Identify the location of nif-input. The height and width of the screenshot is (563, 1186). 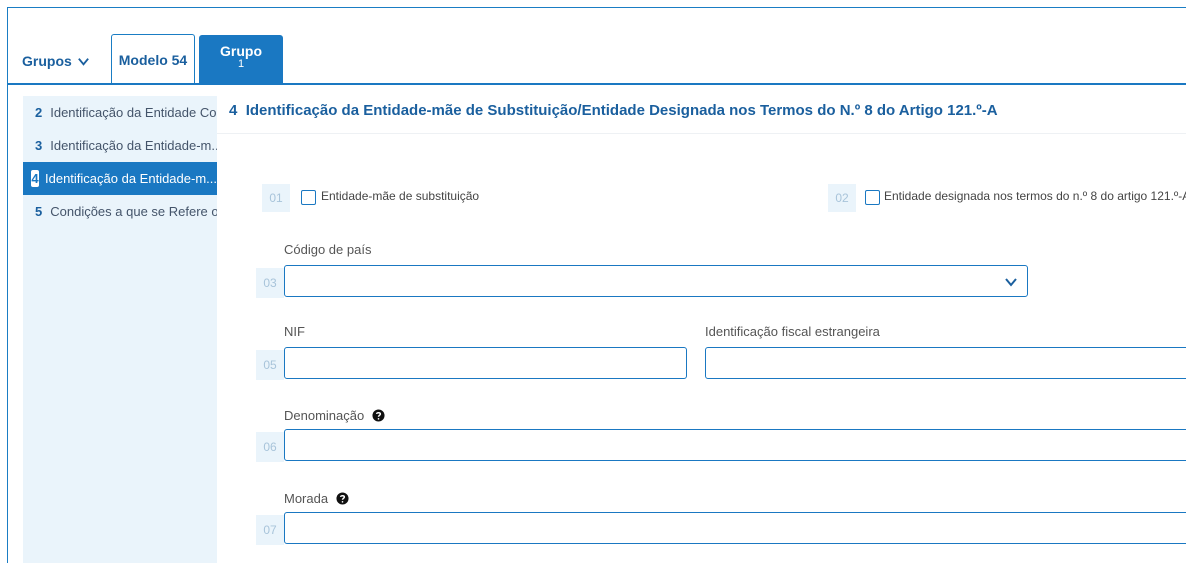
(485, 363).